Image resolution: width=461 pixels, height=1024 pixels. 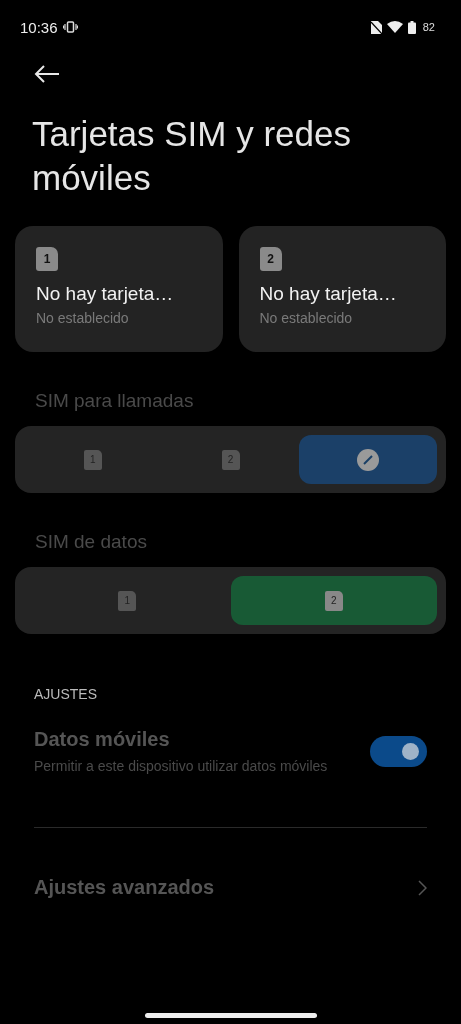 What do you see at coordinates (124, 887) in the screenshot?
I see `setting-title: Ajustes avanzados` at bounding box center [124, 887].